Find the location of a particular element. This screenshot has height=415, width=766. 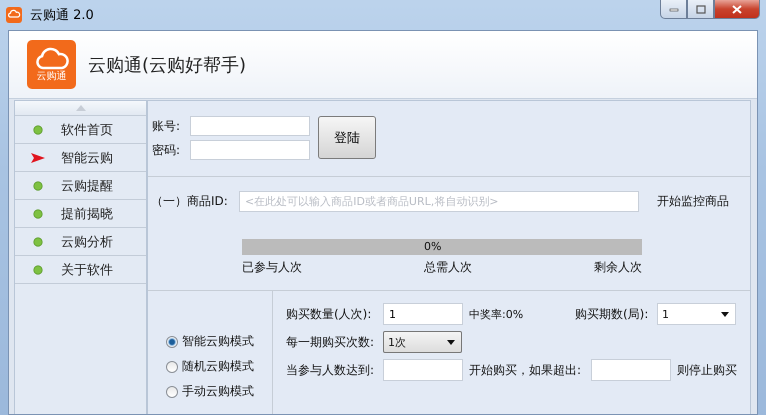

exceed-label: 开始购买，如果超出: is located at coordinates (525, 370).